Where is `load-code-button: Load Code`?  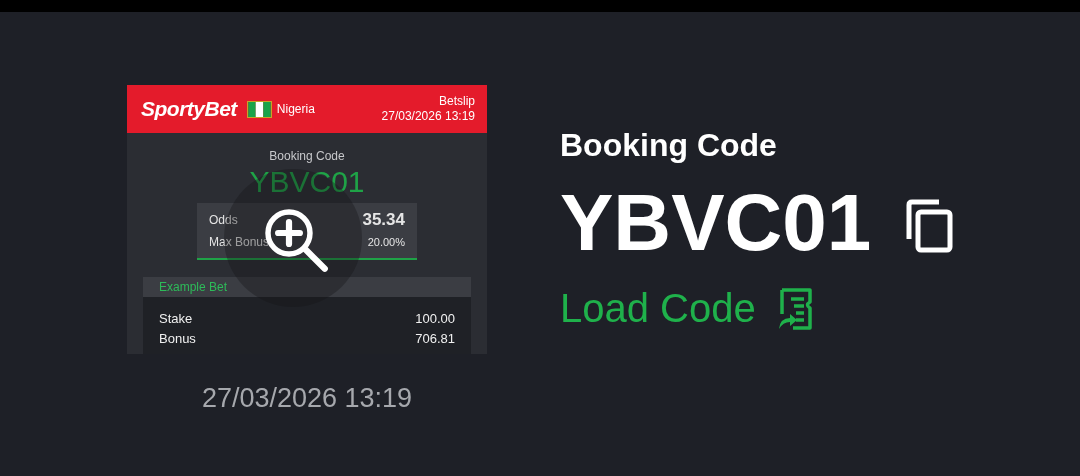
load-code-button: Load Code is located at coordinates (757, 308).